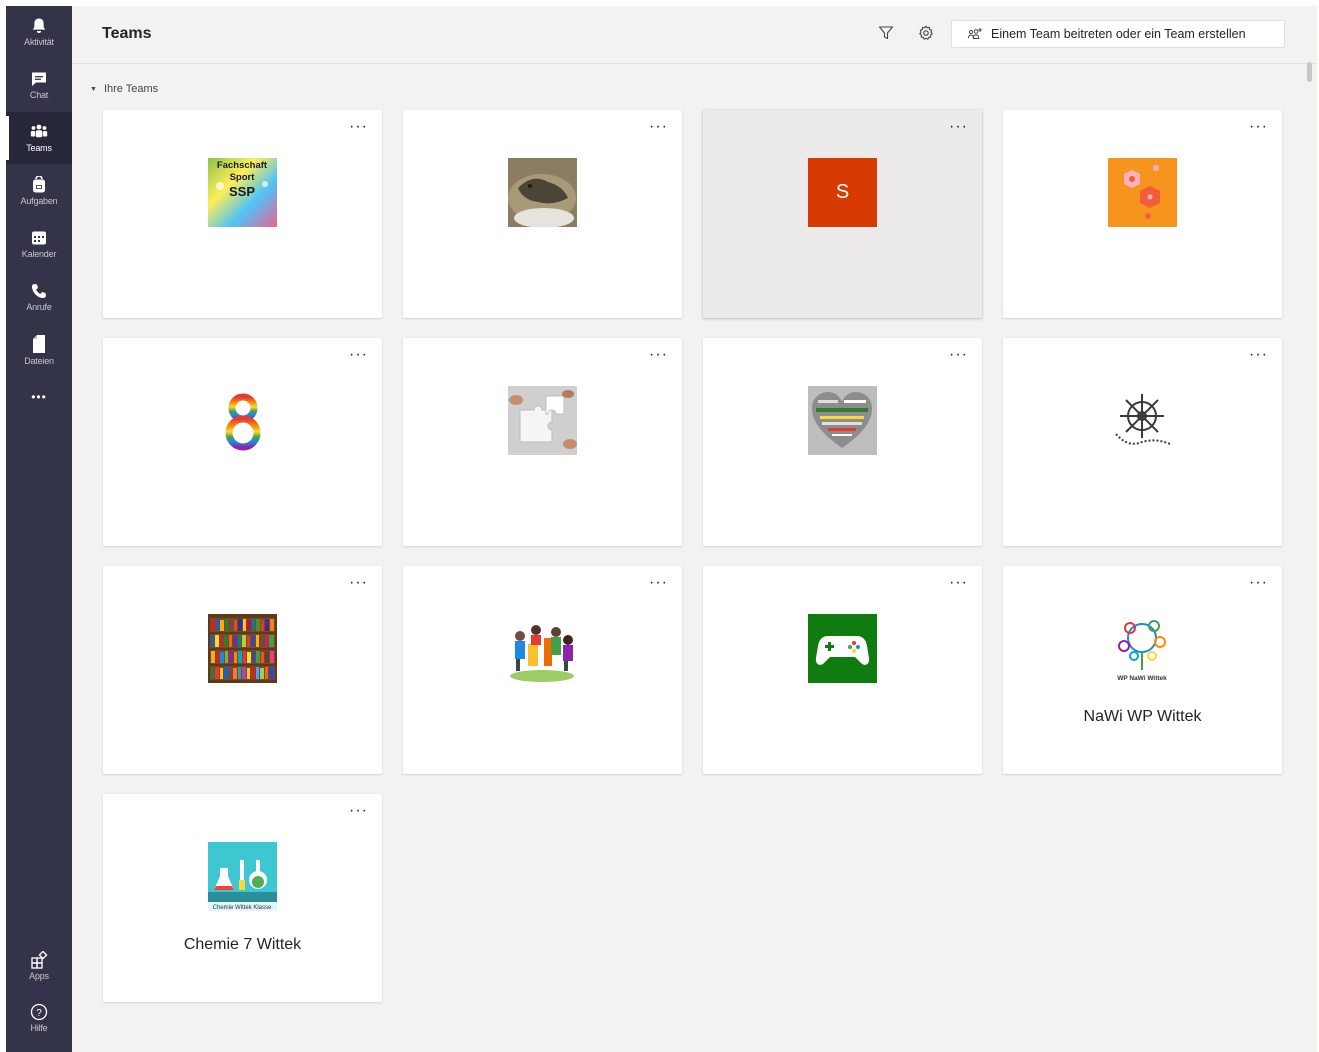 The height and width of the screenshot is (1052, 1319). I want to click on page-title: Teams, so click(127, 33).